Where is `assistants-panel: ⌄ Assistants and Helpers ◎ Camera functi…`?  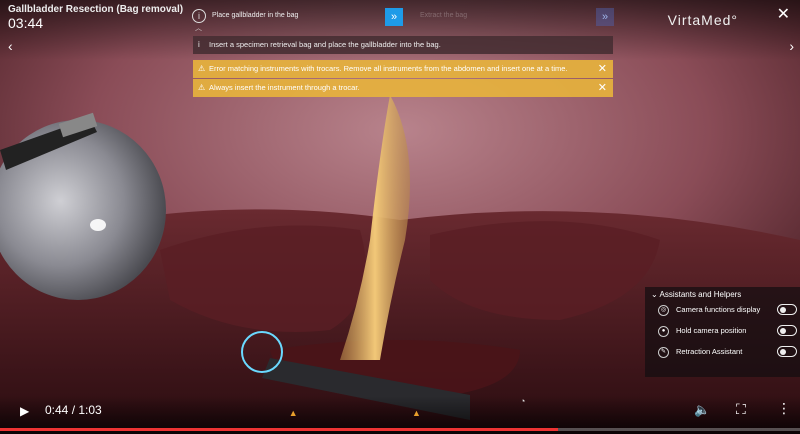 assistants-panel: ⌄ Assistants and Helpers ◎ Camera functi… is located at coordinates (722, 332).